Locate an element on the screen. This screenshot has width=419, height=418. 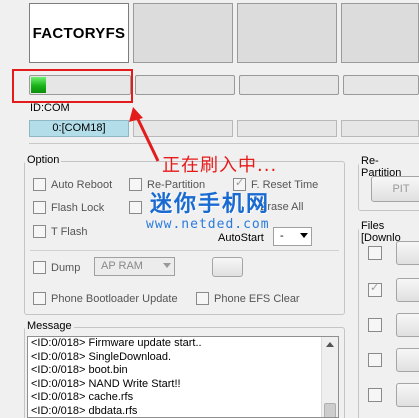
message-line: <ID:0/018> Firmware update start.. is located at coordinates (116, 343).